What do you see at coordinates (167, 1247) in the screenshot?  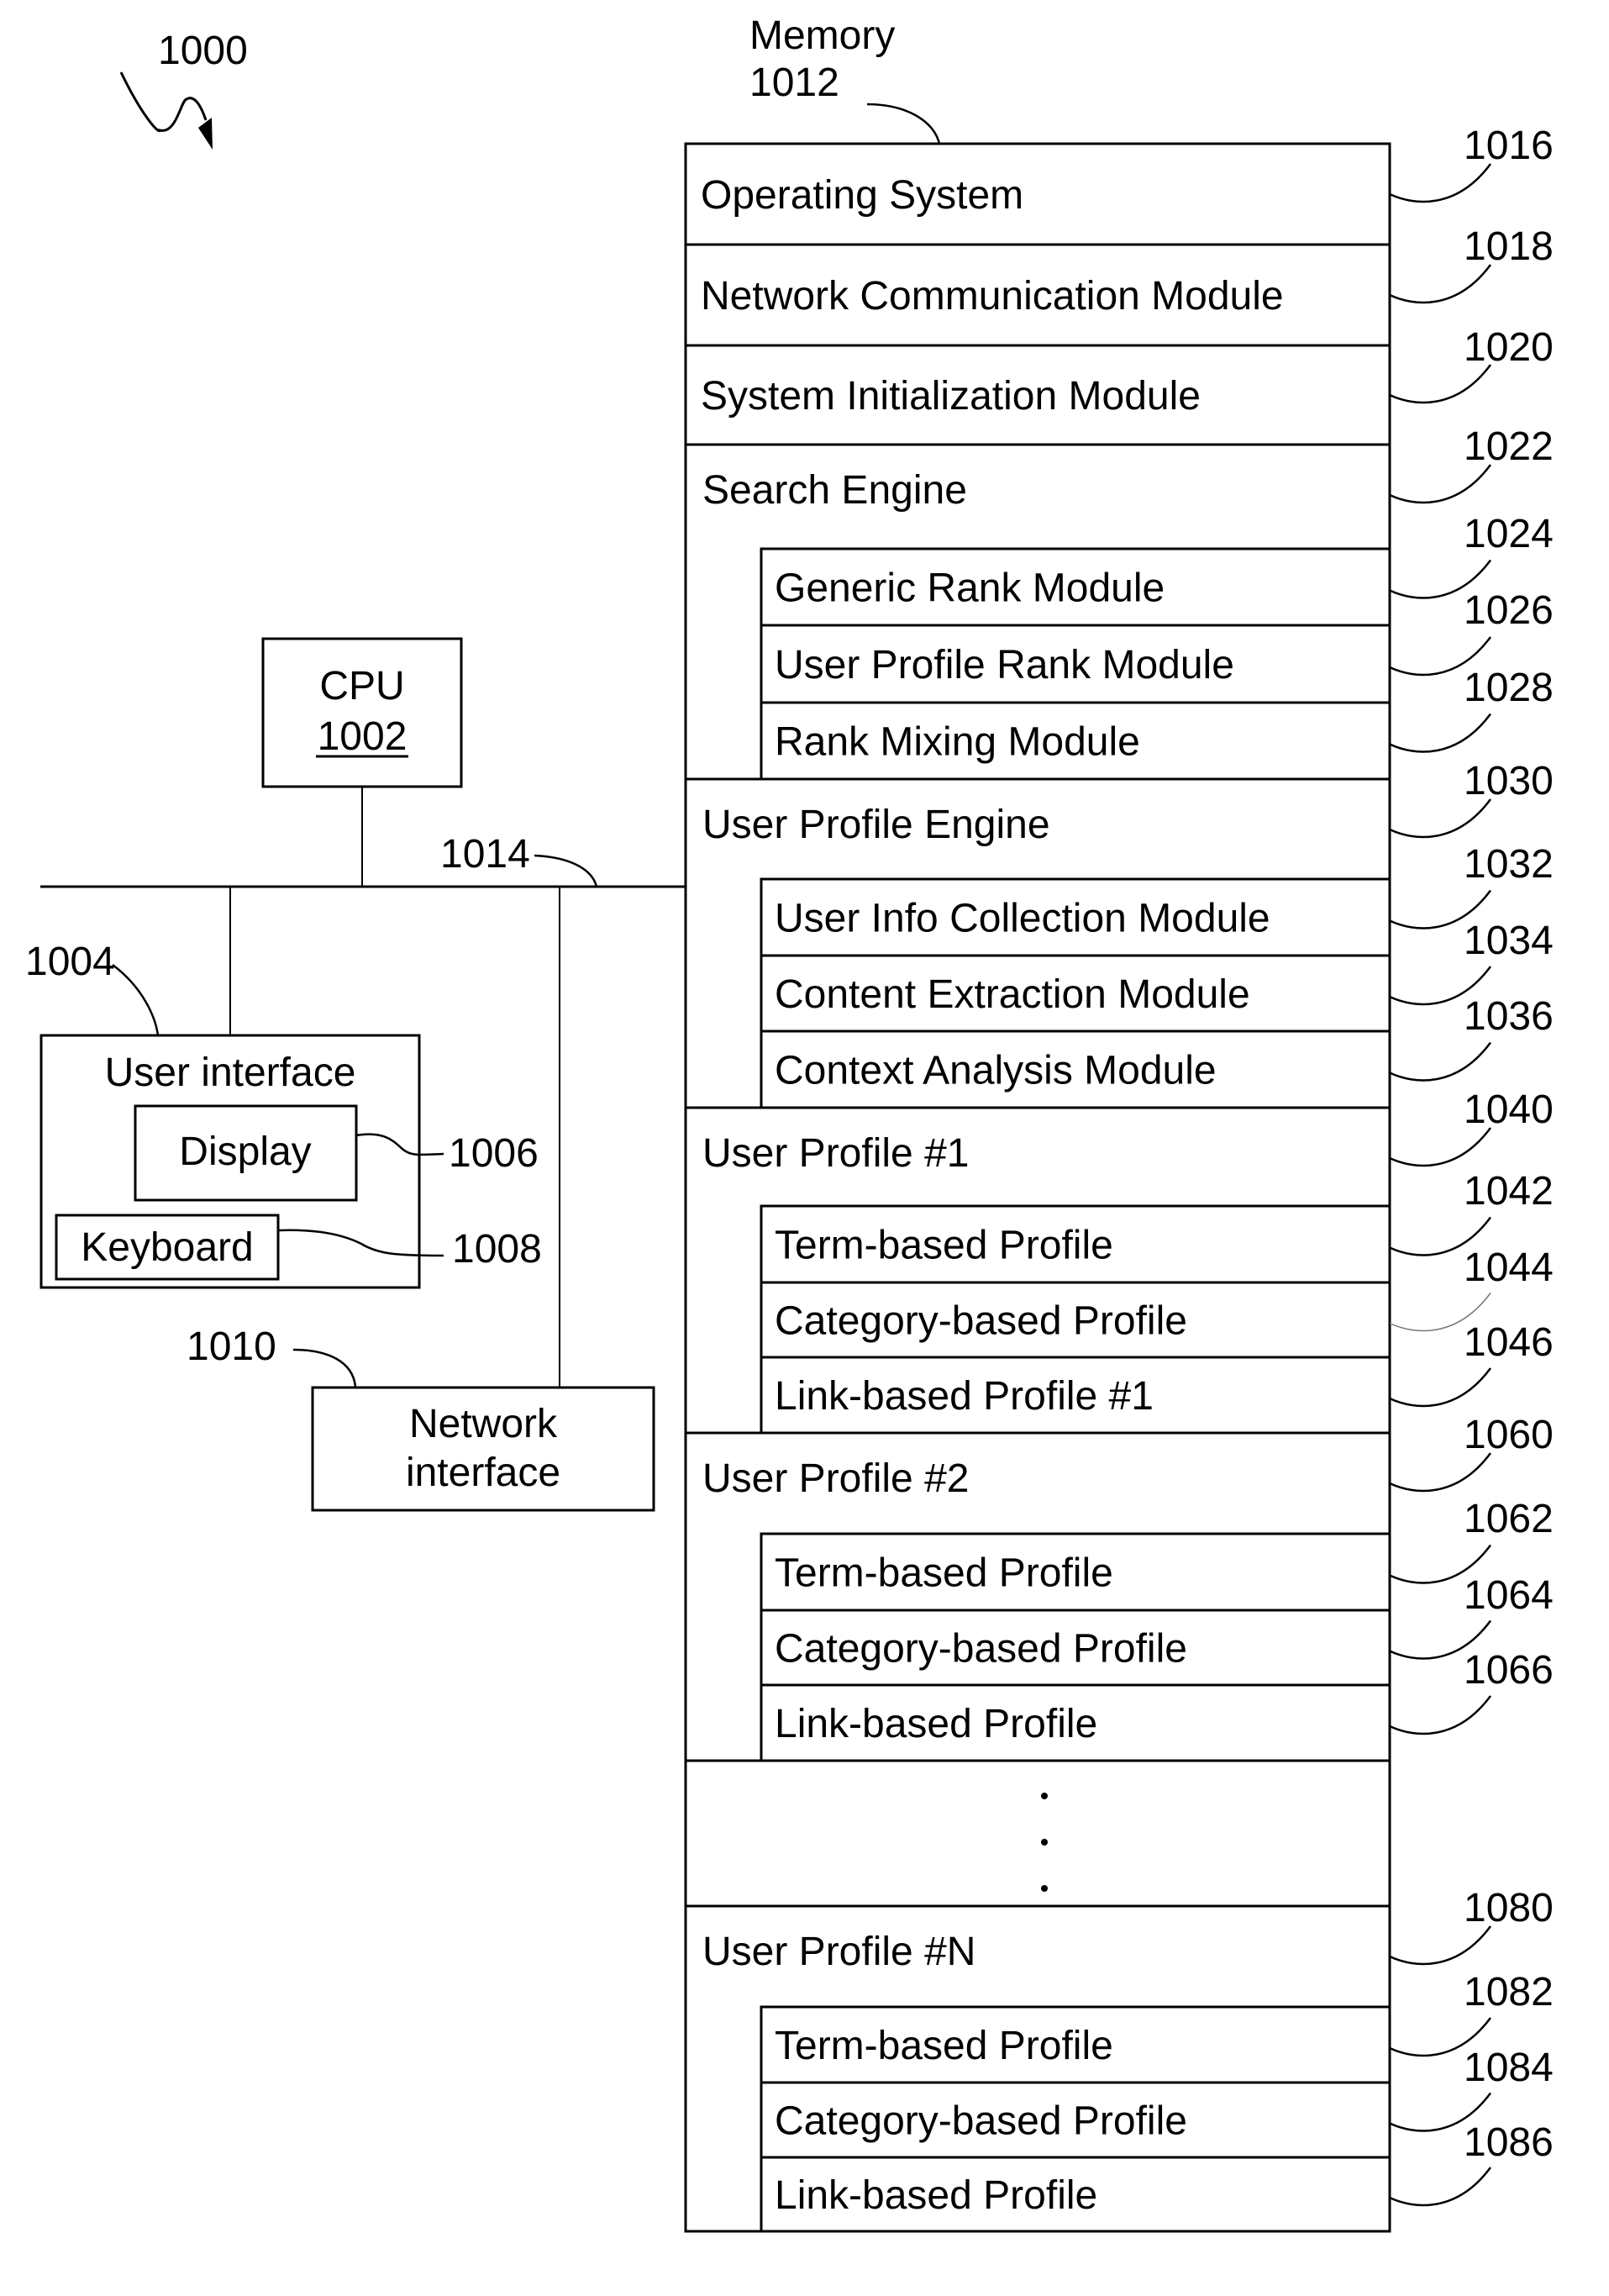 I see `keyboard-label: Keyboard` at bounding box center [167, 1247].